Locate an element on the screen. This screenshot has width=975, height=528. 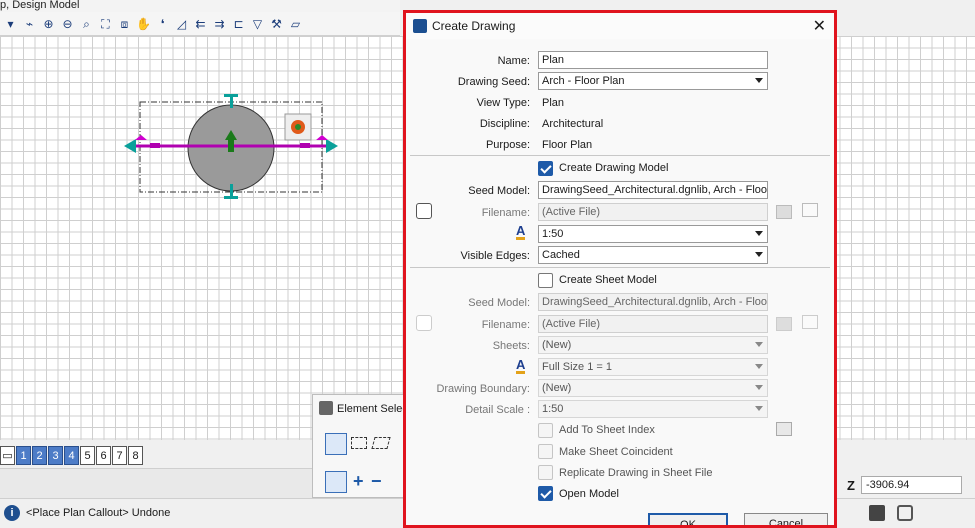
broom-icon: ⌁ is located at coordinates (29, 24).